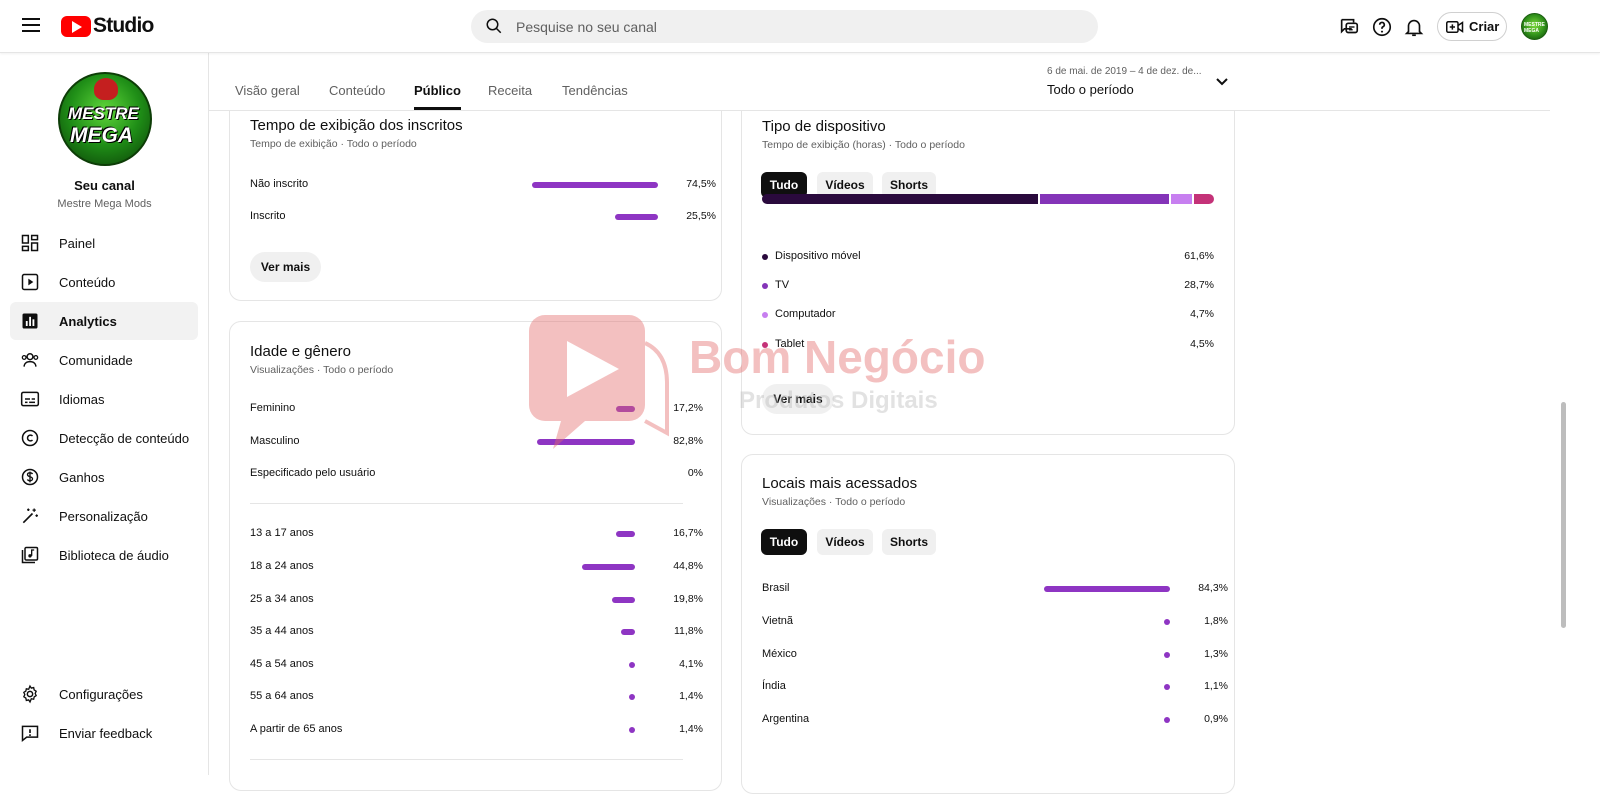 This screenshot has width=1600, height=794. What do you see at coordinates (845, 542) in the screenshot?
I see `chip-videos: Vídeos` at bounding box center [845, 542].